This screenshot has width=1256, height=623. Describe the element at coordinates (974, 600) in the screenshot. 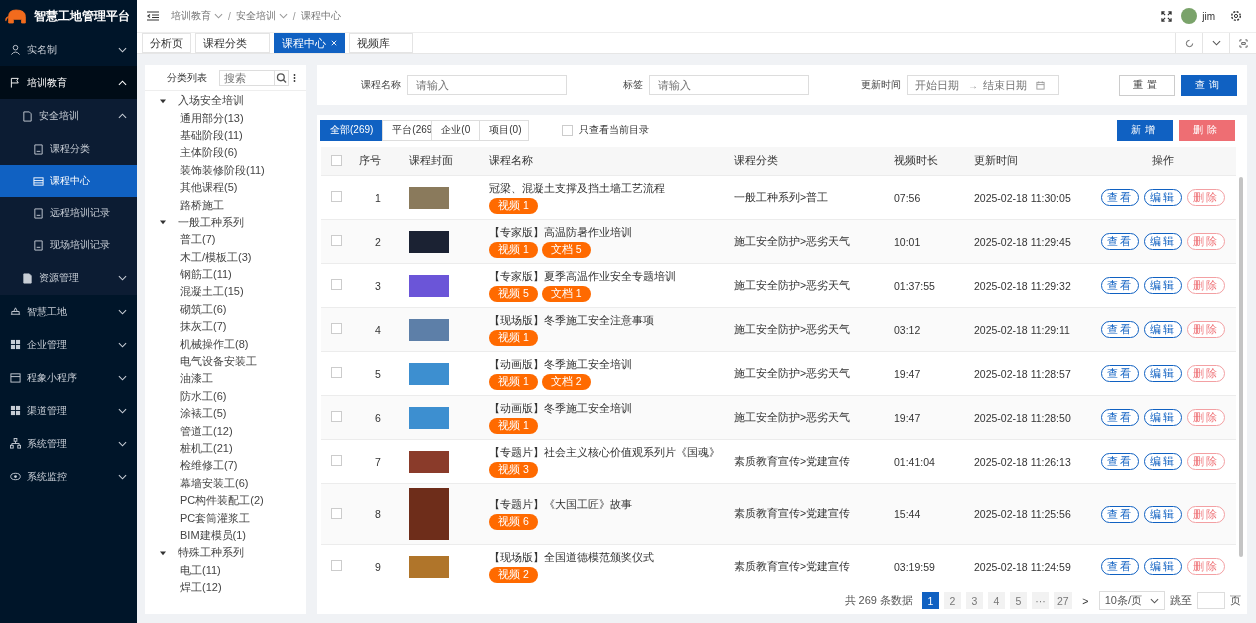

I see `page-button: 3` at that location.